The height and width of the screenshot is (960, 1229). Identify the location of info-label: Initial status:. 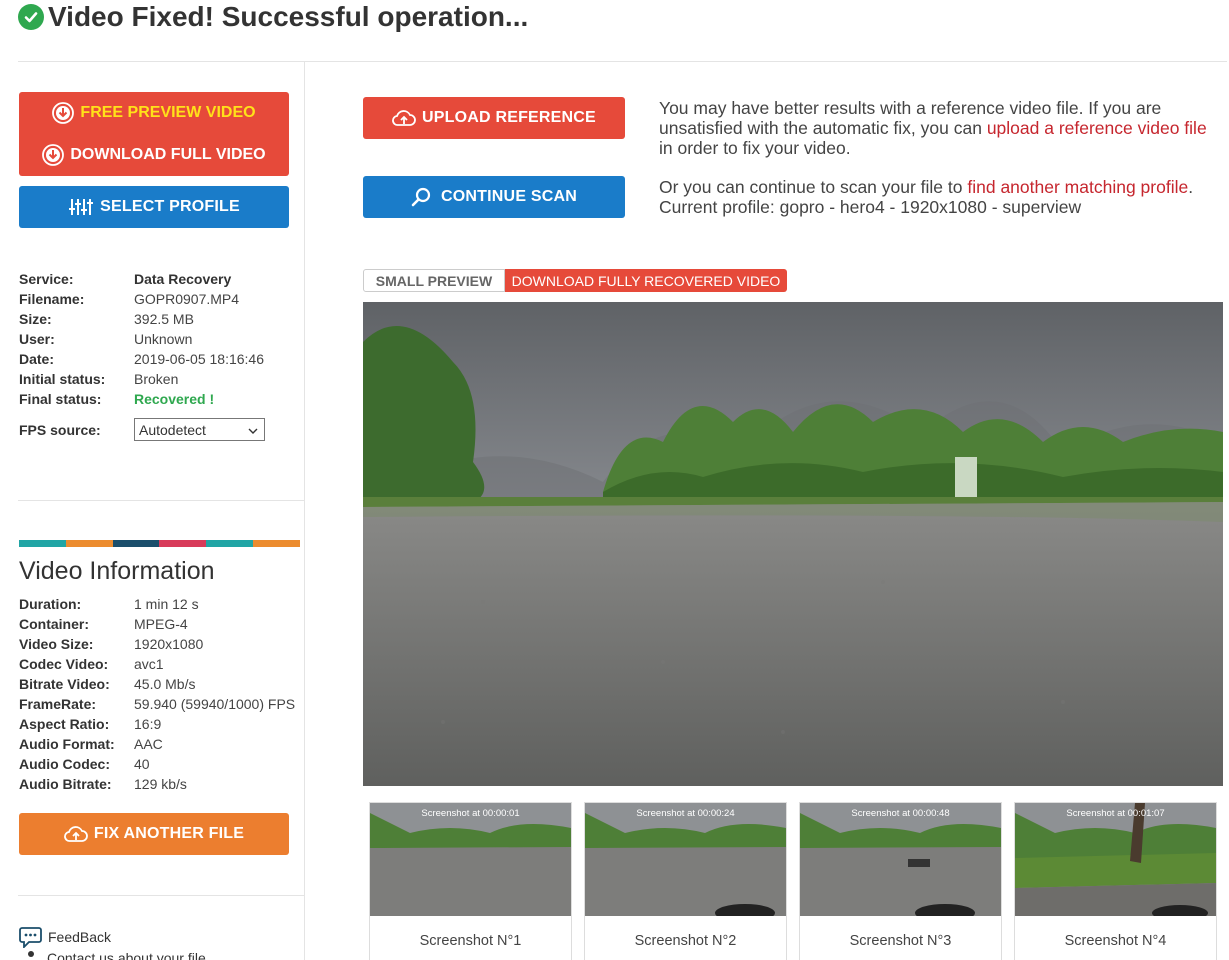
(62, 379).